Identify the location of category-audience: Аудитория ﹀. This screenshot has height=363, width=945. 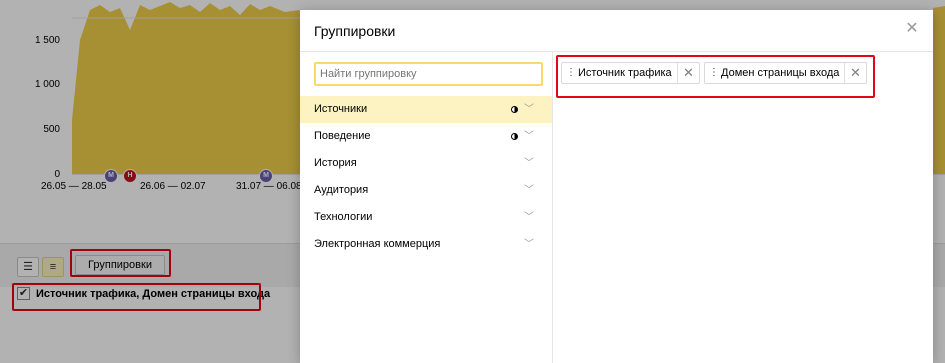
(426, 190).